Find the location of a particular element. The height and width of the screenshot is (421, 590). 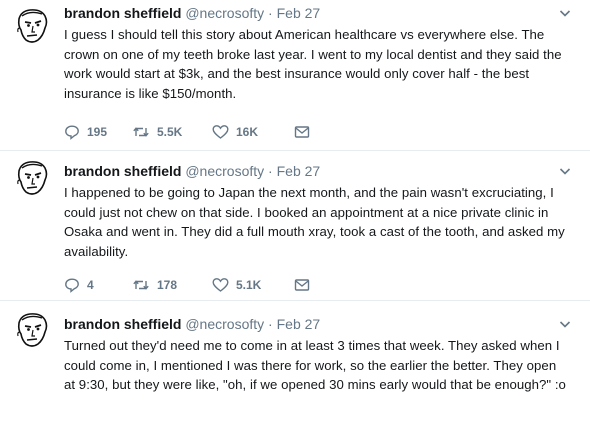

retweet-button: 178 is located at coordinates (172, 285).